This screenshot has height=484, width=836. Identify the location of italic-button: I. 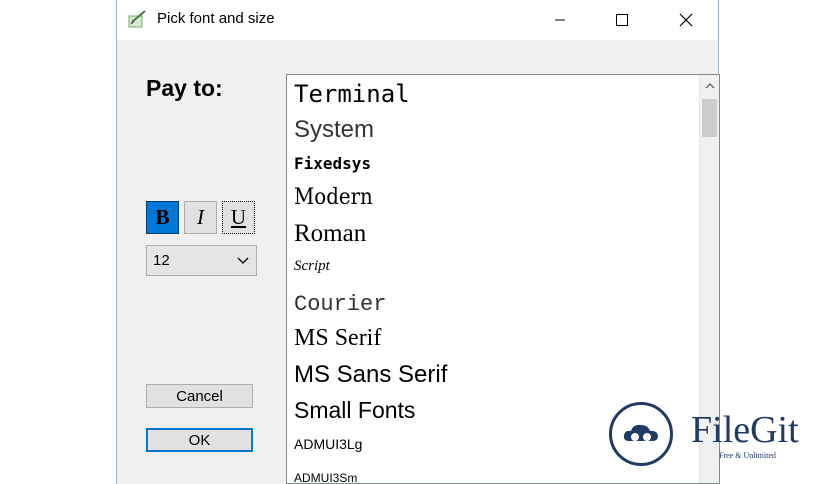
(200, 217).